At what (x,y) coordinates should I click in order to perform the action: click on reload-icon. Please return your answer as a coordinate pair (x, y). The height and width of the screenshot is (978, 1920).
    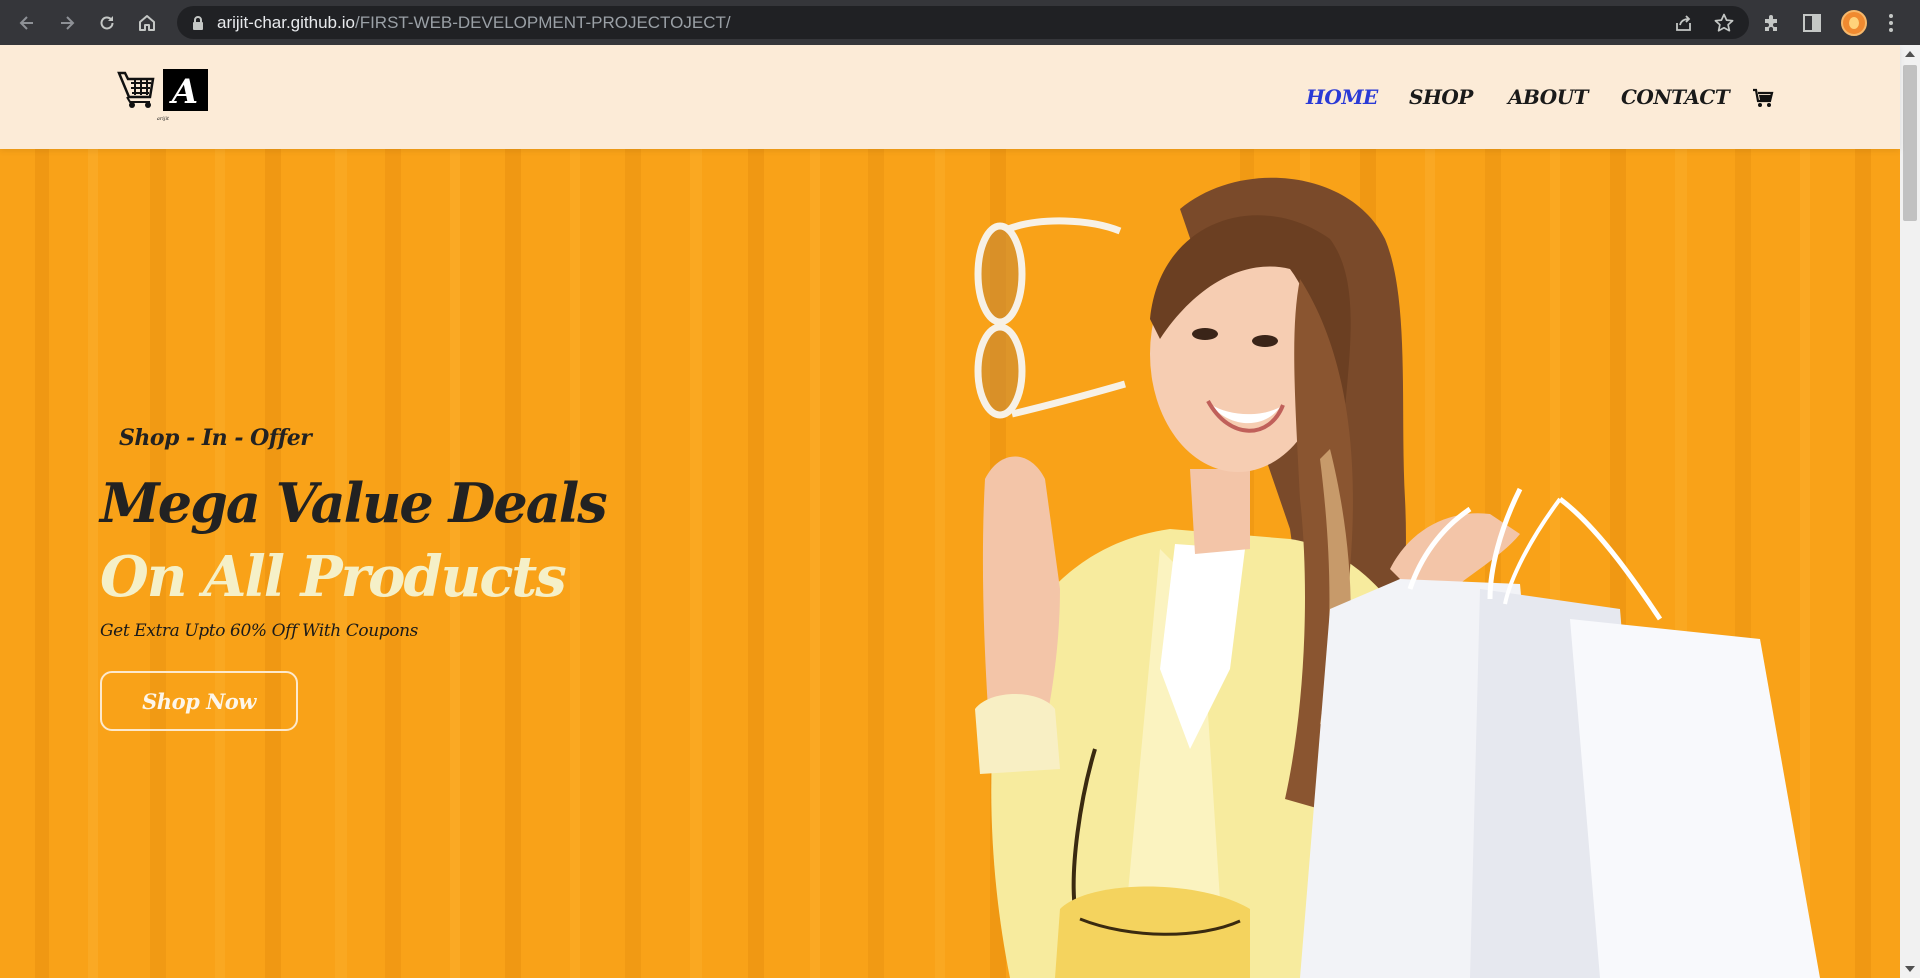
    Looking at the image, I should click on (107, 23).